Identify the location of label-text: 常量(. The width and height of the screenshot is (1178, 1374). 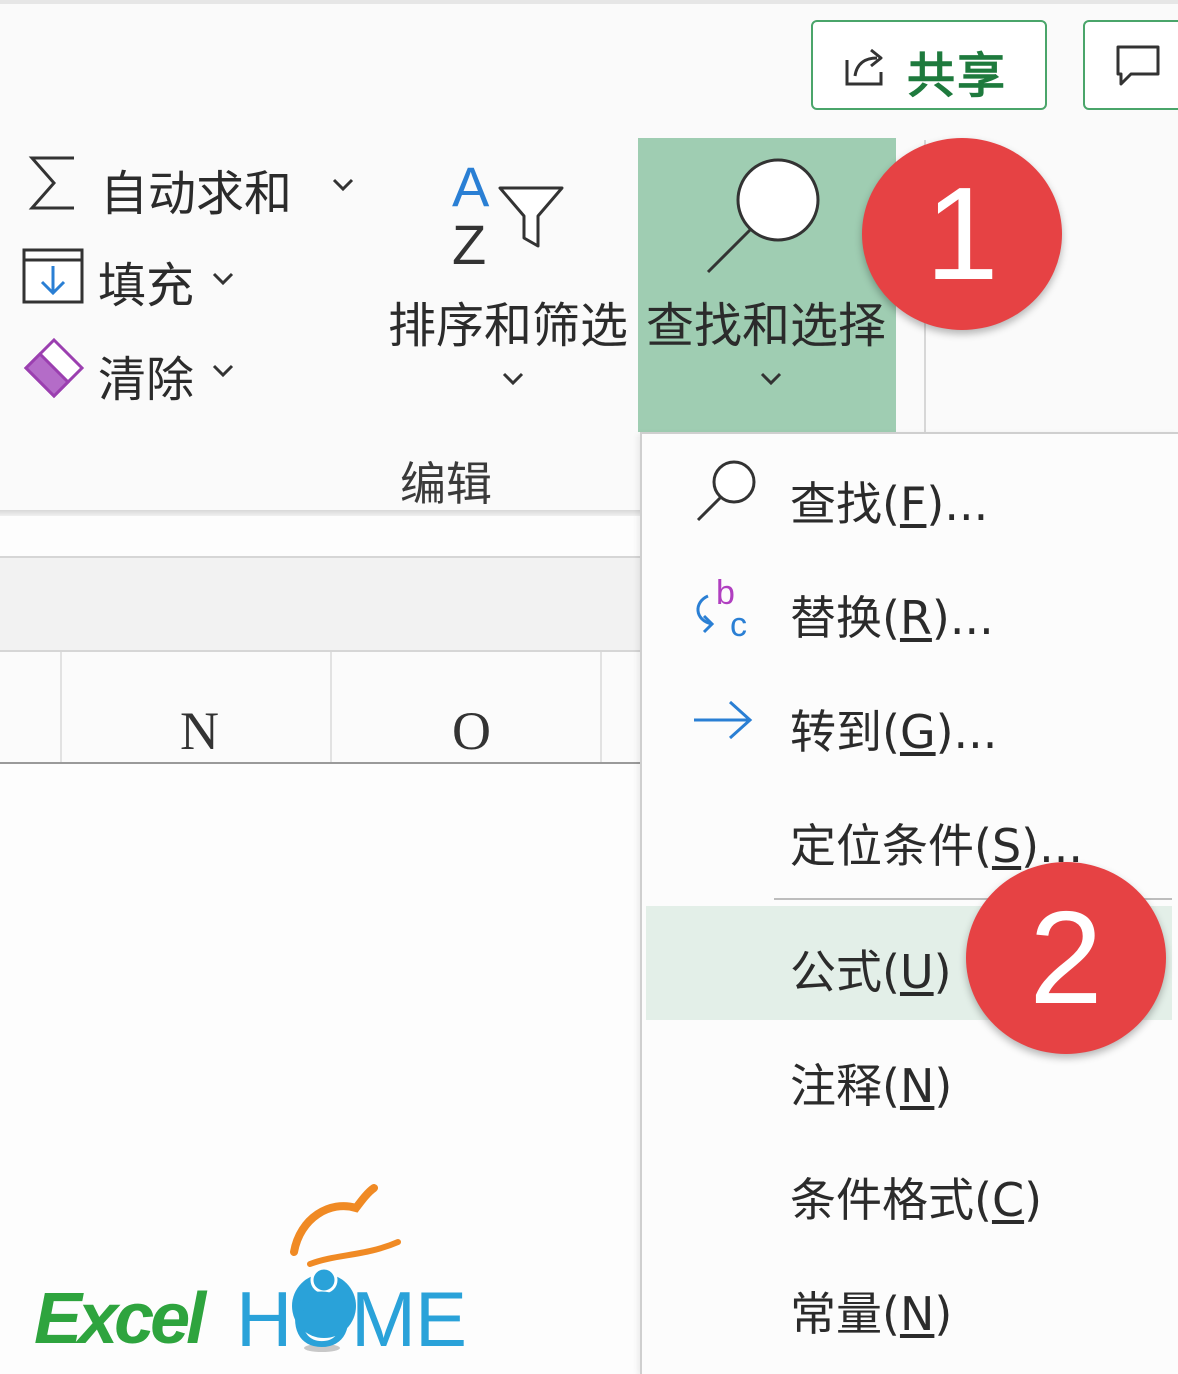
(845, 1314).